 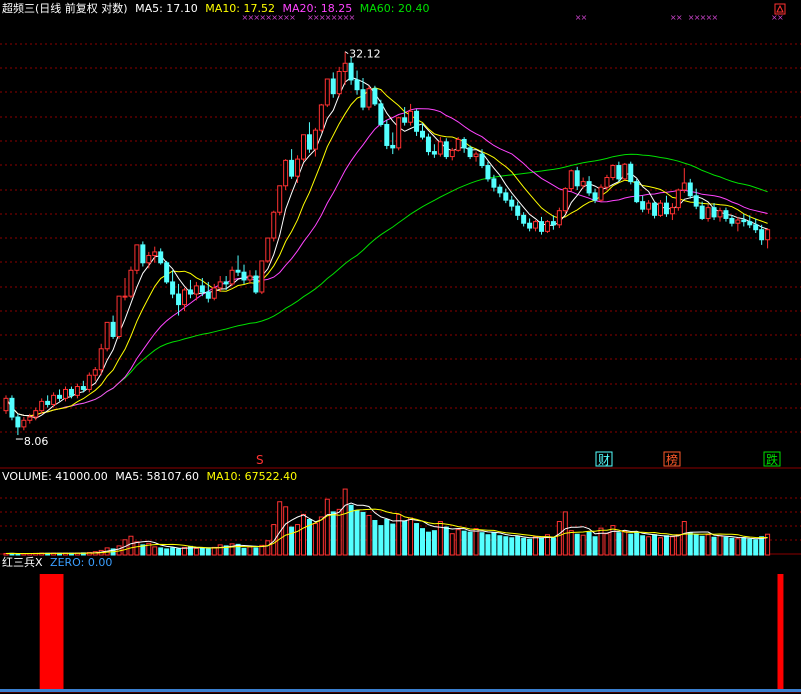 What do you see at coordinates (715, 17) in the screenshot?
I see `event-mark: ×` at bounding box center [715, 17].